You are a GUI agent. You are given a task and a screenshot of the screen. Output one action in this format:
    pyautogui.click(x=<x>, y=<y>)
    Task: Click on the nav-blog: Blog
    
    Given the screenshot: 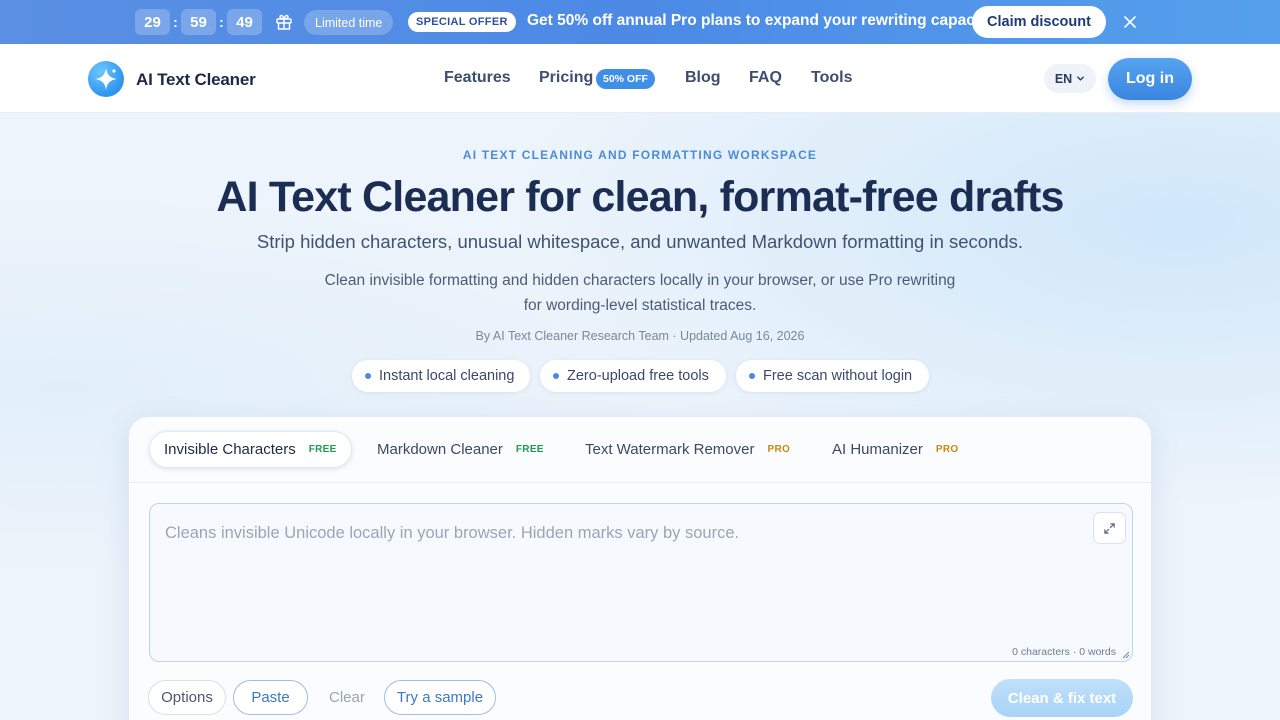 What is the action you would take?
    pyautogui.click(x=703, y=78)
    